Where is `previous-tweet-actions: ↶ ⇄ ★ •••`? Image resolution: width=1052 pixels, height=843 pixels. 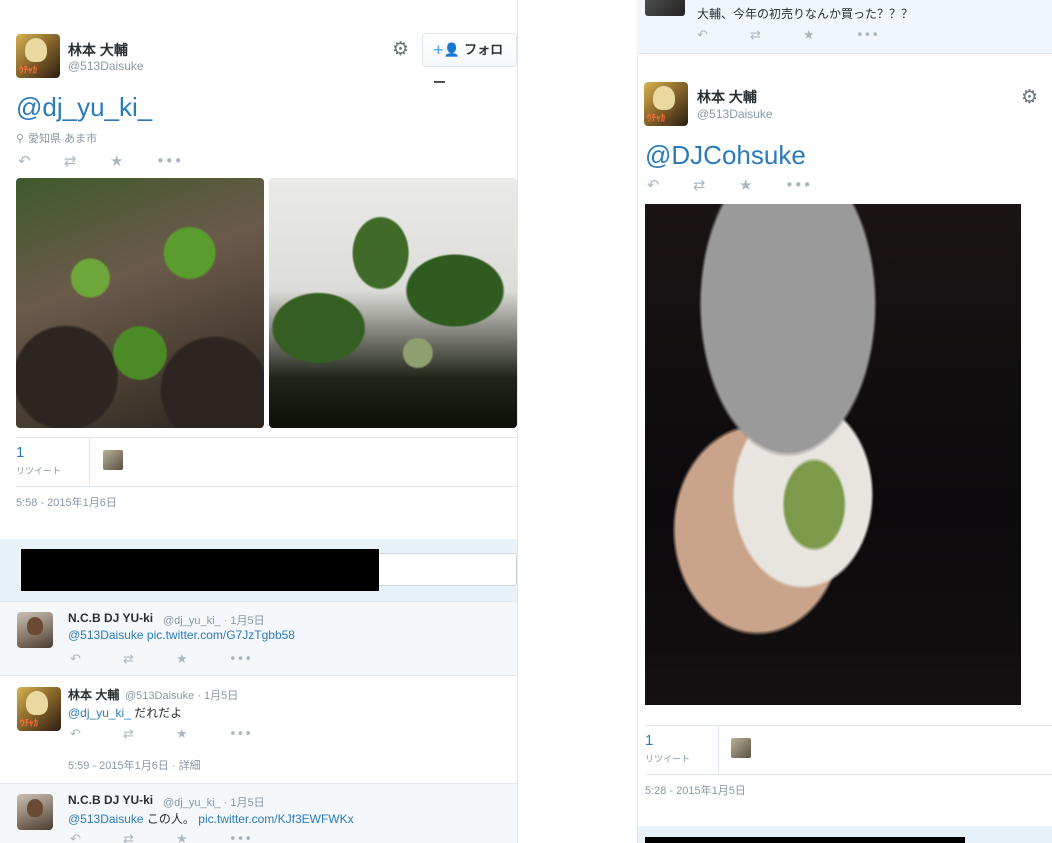
previous-tweet-actions: ↶ ⇄ ★ ••• is located at coordinates (803, 35).